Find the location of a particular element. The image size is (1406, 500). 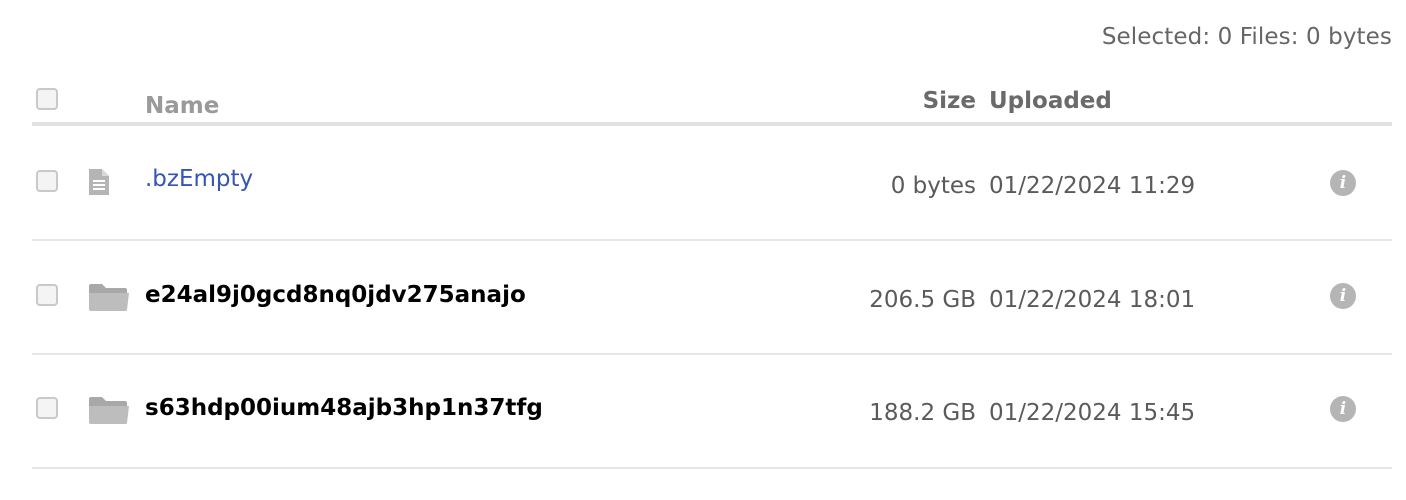

folder-size: 188.2 GB is located at coordinates (922, 413).